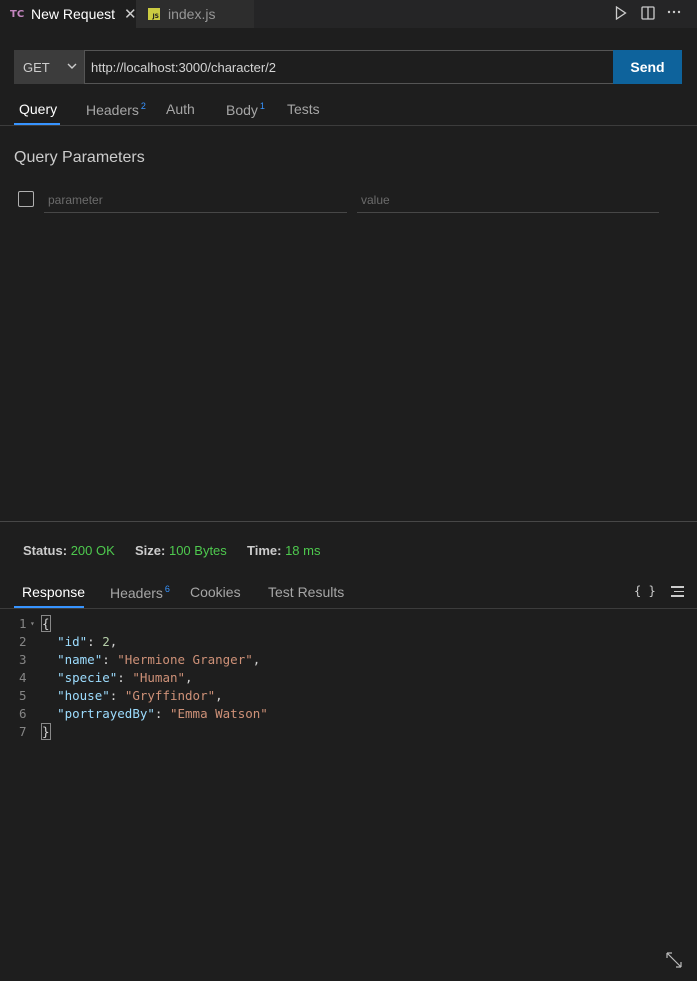 The image size is (697, 981). Describe the element at coordinates (167, 589) in the screenshot. I see `response-headers-count-badge: 6` at that location.